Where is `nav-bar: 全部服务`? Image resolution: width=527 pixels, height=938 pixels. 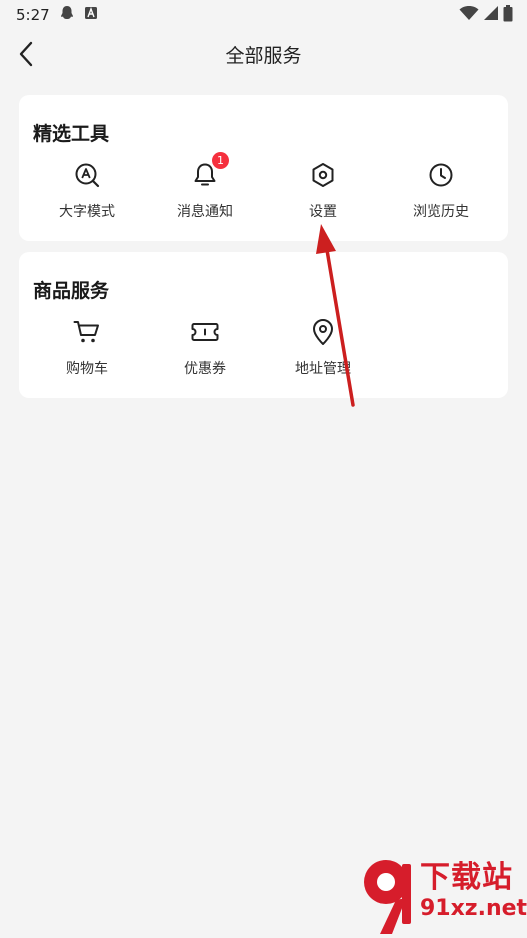 nav-bar: 全部服务 is located at coordinates (263, 54).